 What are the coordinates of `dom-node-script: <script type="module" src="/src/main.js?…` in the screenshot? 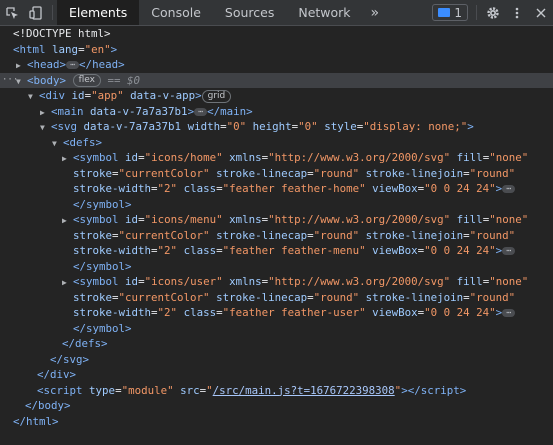 It's located at (276, 391).